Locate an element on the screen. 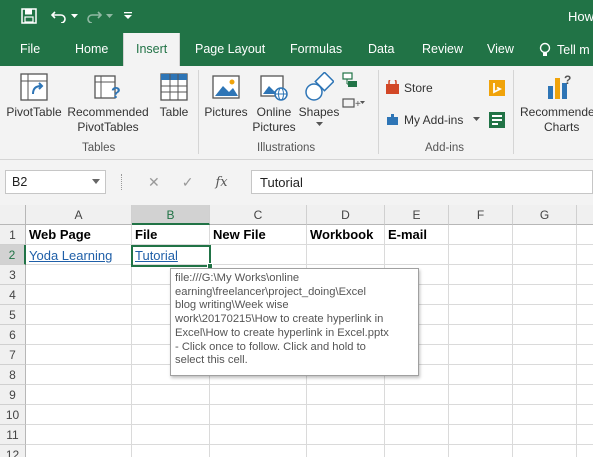 The image size is (593, 457). formula-input: Tutorial is located at coordinates (422, 182).